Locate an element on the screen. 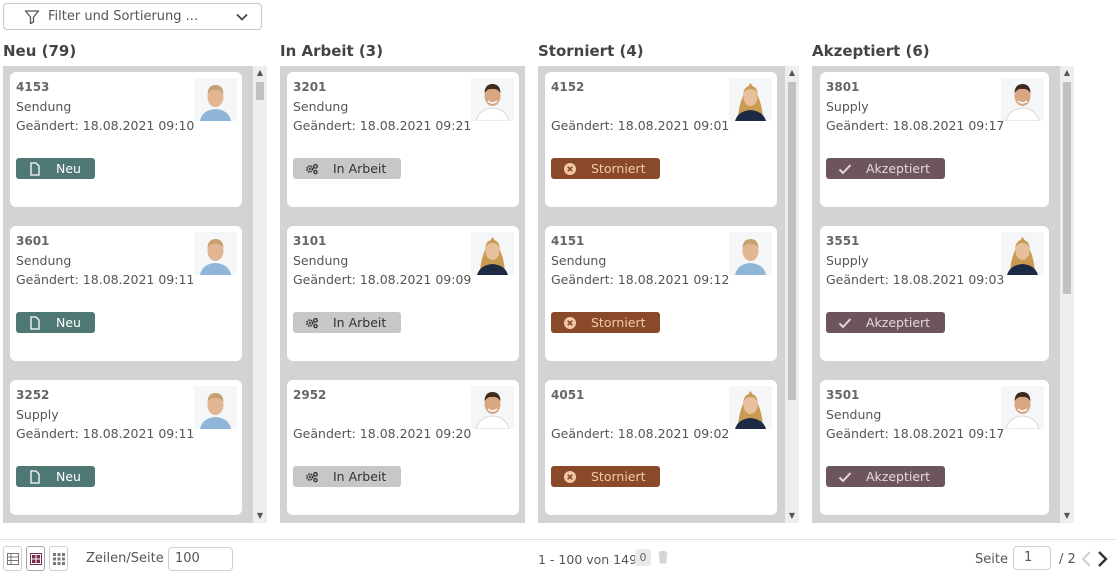 The image size is (1117, 578). next-page-icon is located at coordinates (1103, 559).